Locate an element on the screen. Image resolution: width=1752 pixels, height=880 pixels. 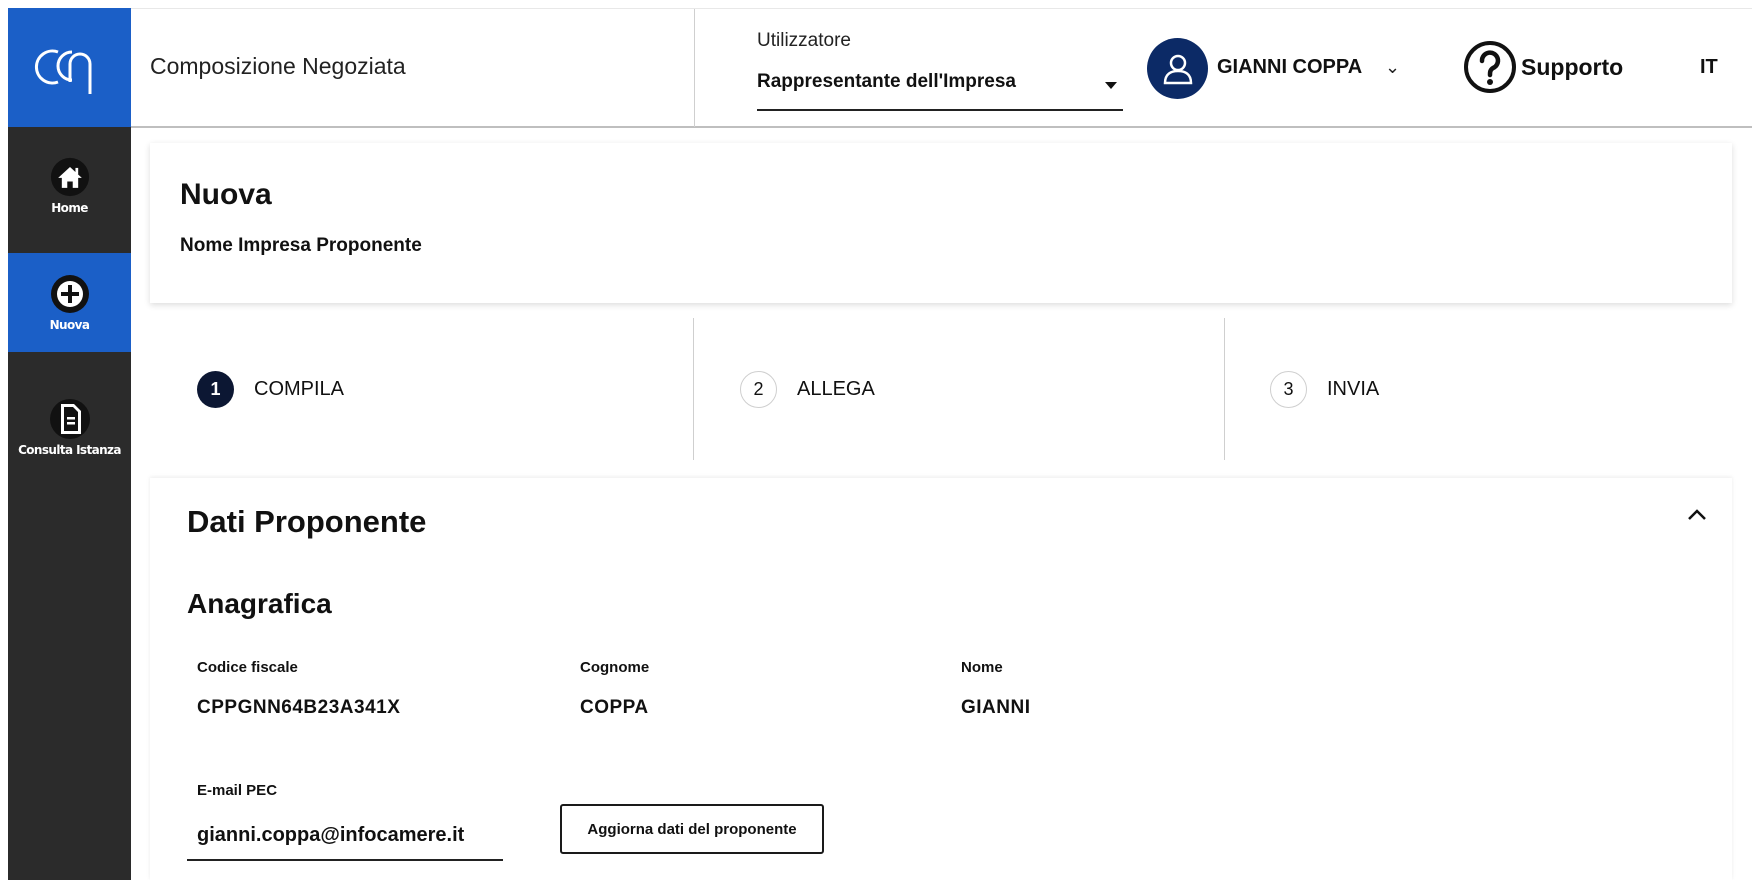
sidebar-item-label: Nuova is located at coordinates (69, 324).